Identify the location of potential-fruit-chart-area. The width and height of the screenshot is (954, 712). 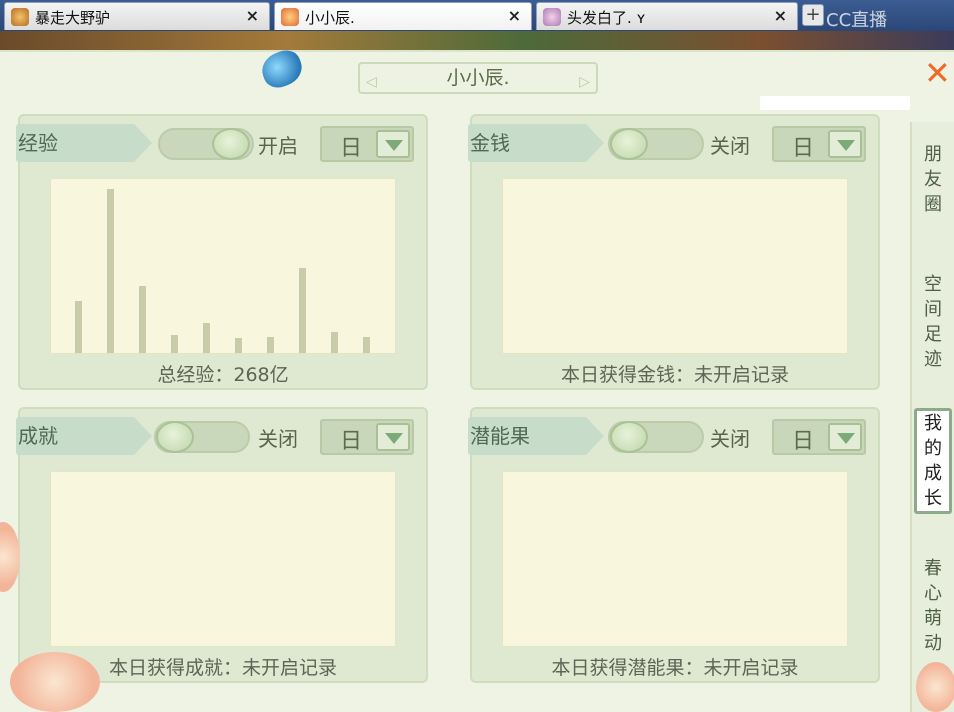
(675, 559).